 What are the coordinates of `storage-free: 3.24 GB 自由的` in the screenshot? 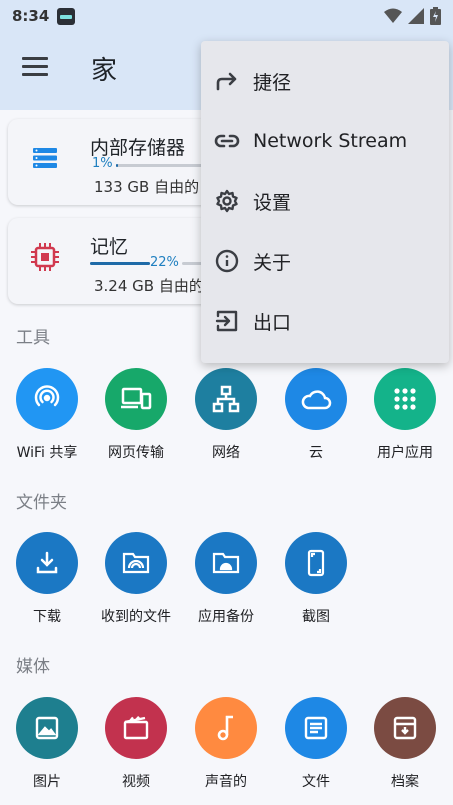 It's located at (149, 286).